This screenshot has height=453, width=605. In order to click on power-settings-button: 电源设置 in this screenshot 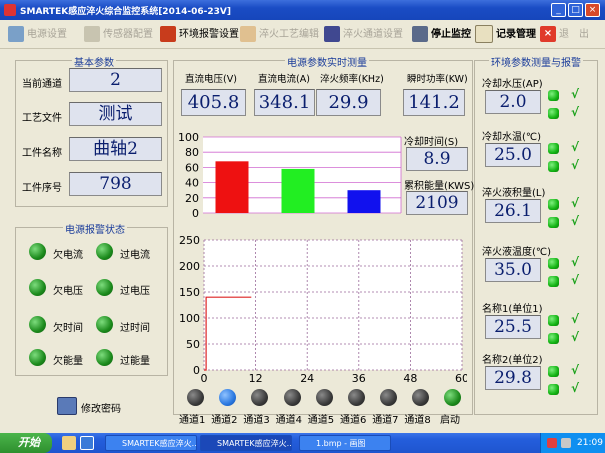, I will do `click(37, 35)`.